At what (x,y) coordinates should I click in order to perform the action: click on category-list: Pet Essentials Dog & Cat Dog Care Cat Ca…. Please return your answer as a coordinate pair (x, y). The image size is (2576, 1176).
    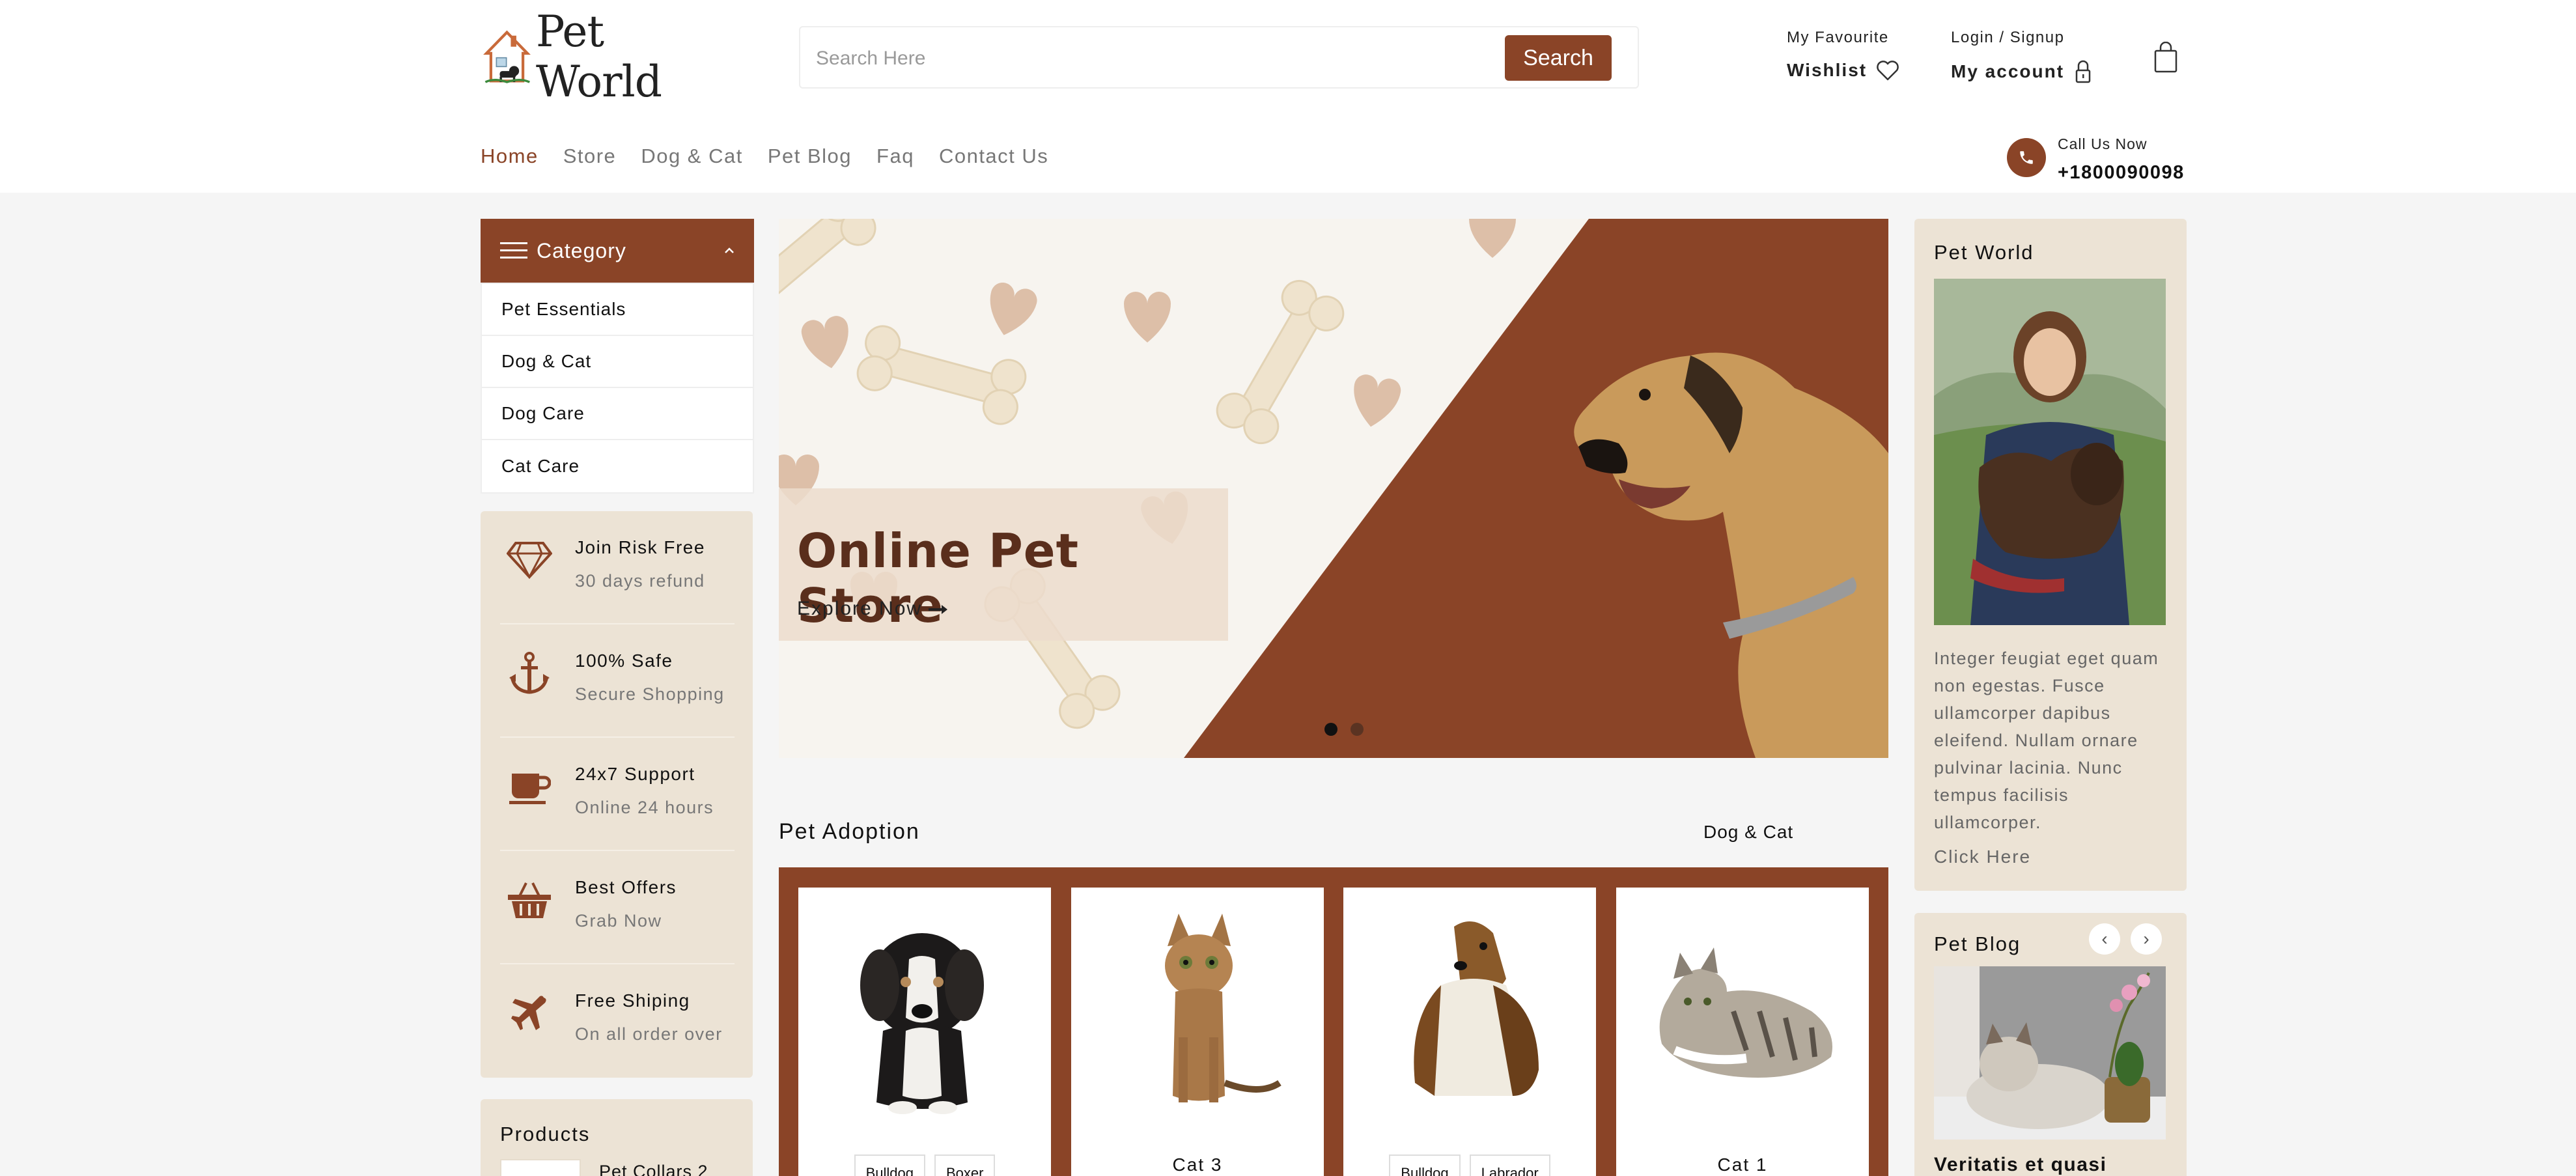
    Looking at the image, I should click on (617, 388).